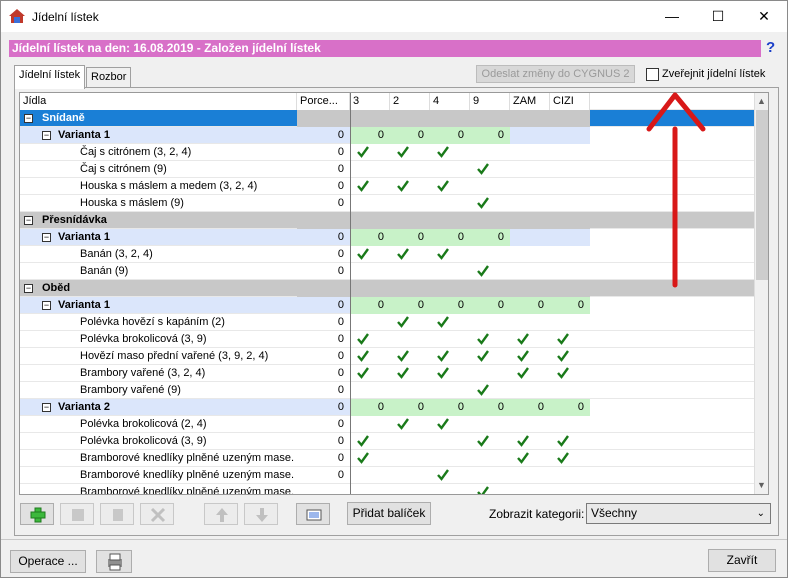 The image size is (788, 578). I want to click on zavrit-button: Zavřít, so click(742, 560).